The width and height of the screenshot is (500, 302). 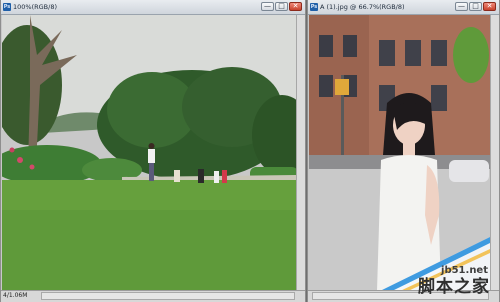 I want to click on traffic-light, so click(x=342, y=87).